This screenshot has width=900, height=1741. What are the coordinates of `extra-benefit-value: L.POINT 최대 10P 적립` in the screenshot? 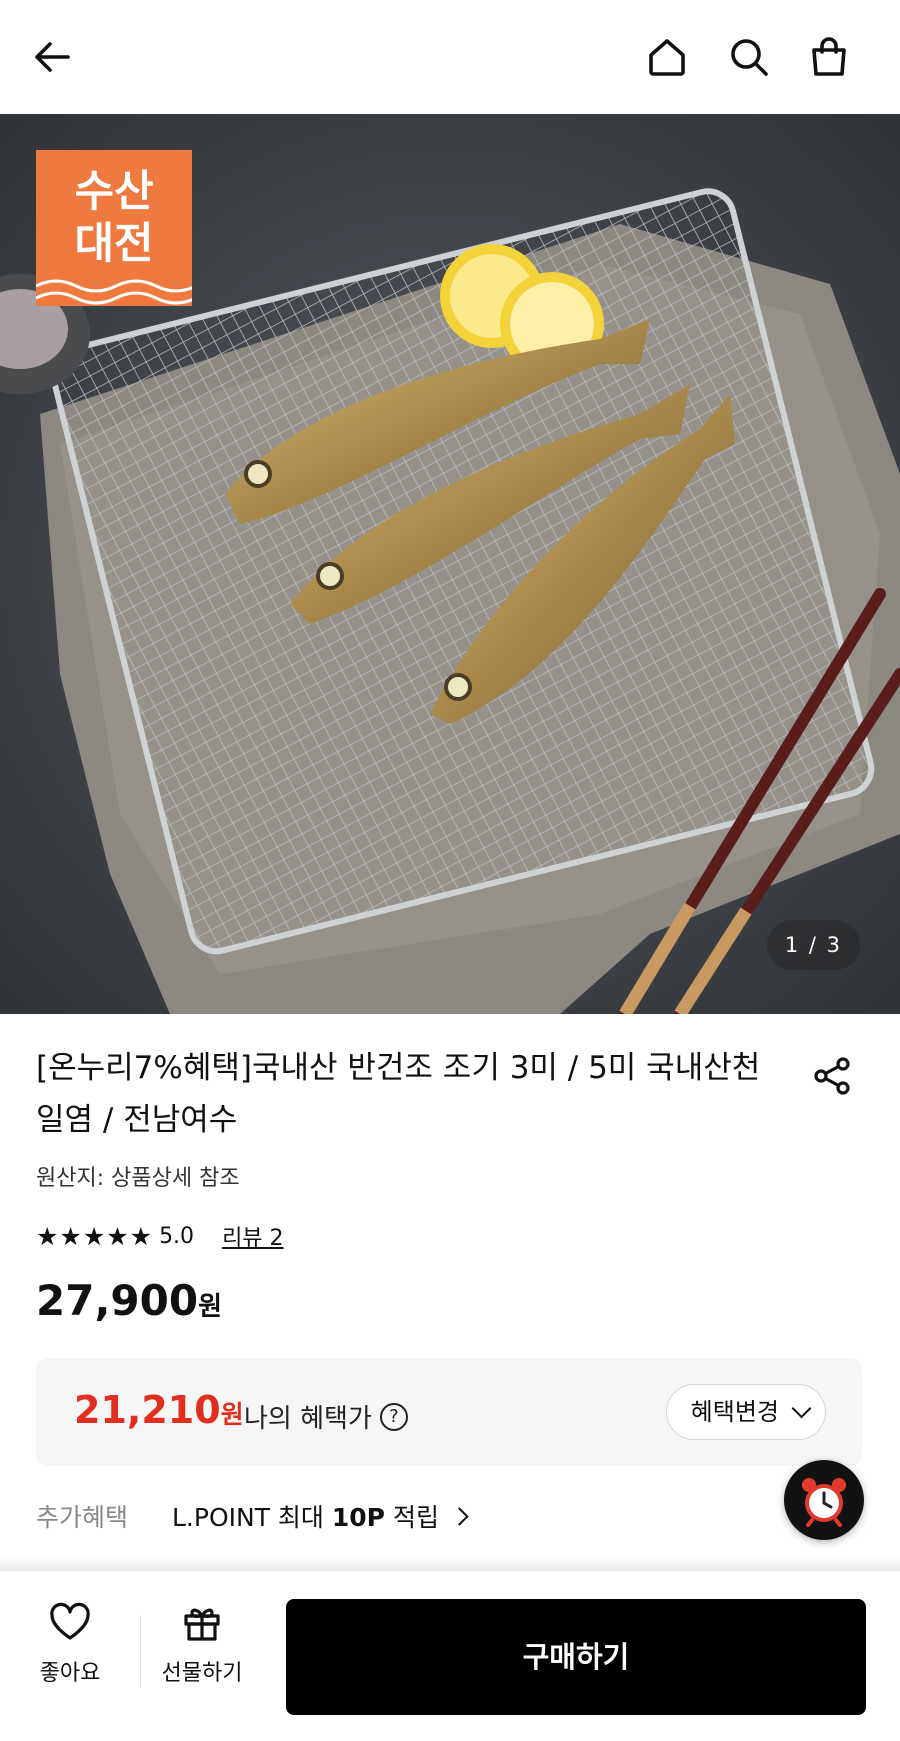 It's located at (305, 1516).